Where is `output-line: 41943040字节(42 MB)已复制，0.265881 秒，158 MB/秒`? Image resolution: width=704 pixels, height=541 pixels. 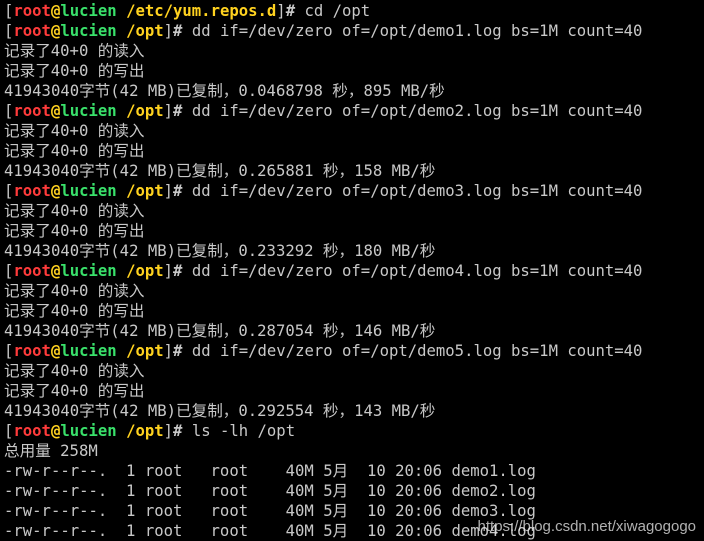 output-line: 41943040字节(42 MB)已复制，0.265881 秒，158 MB/秒 is located at coordinates (323, 171).